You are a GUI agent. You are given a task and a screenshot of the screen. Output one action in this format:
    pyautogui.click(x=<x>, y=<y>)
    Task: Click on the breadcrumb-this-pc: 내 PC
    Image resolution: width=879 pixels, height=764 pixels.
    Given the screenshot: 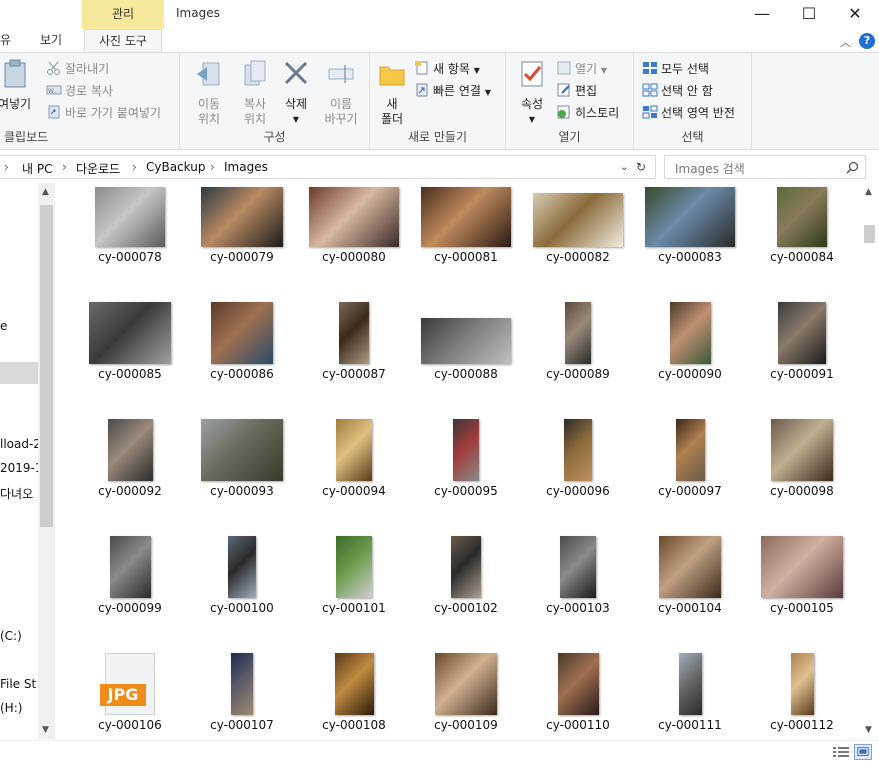 What is the action you would take?
    pyautogui.click(x=37, y=168)
    